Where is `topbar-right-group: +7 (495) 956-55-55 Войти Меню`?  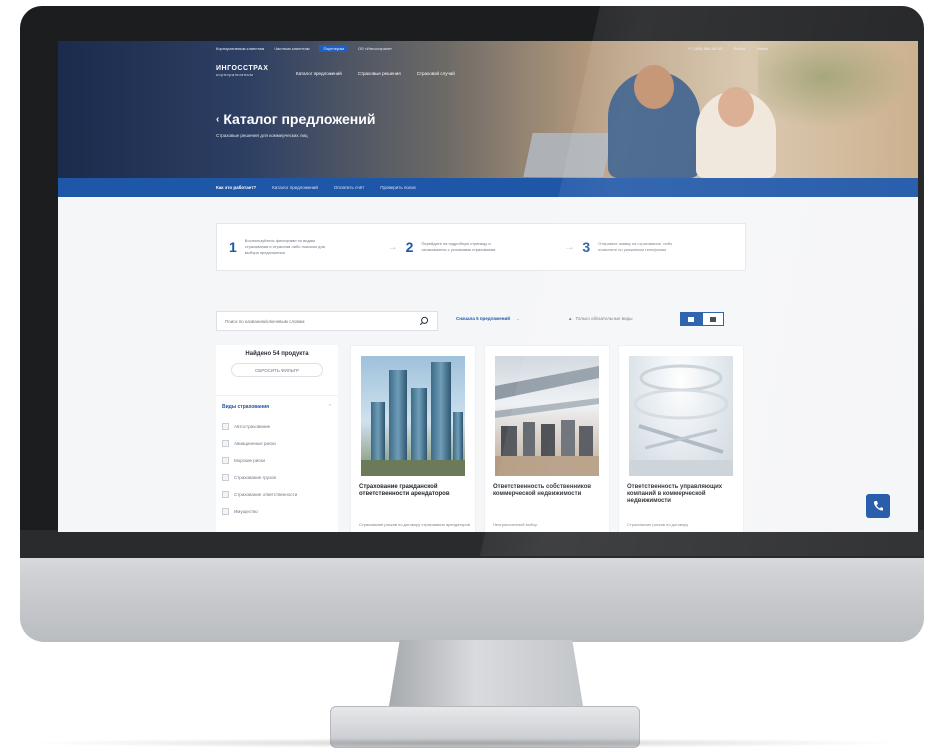
topbar-right-group: +7 (495) 956-55-55 Войти Меню is located at coordinates (803, 48).